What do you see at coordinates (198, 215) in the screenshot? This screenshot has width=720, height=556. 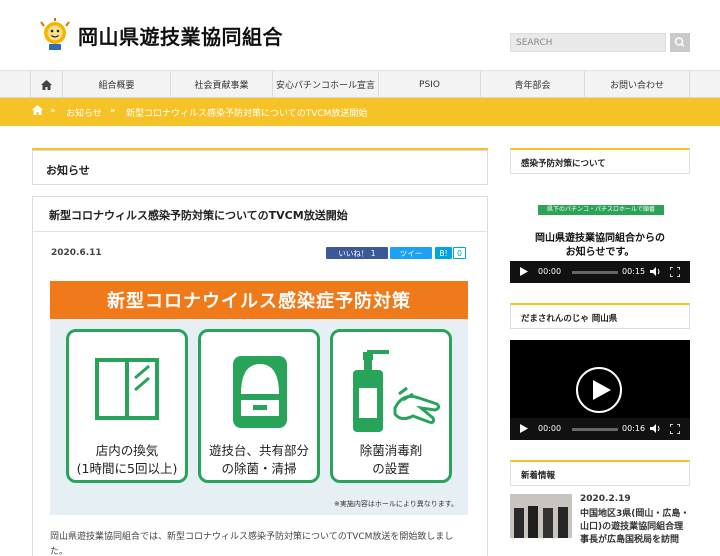 I see `post-title: 新型コロナウィルス感染予防対策についてのTVCM放送開始` at bounding box center [198, 215].